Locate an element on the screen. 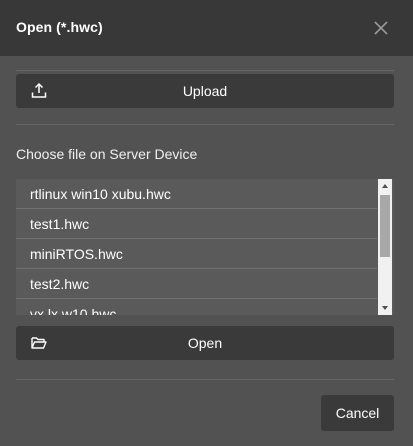  upload-button-label: Upload is located at coordinates (205, 91).